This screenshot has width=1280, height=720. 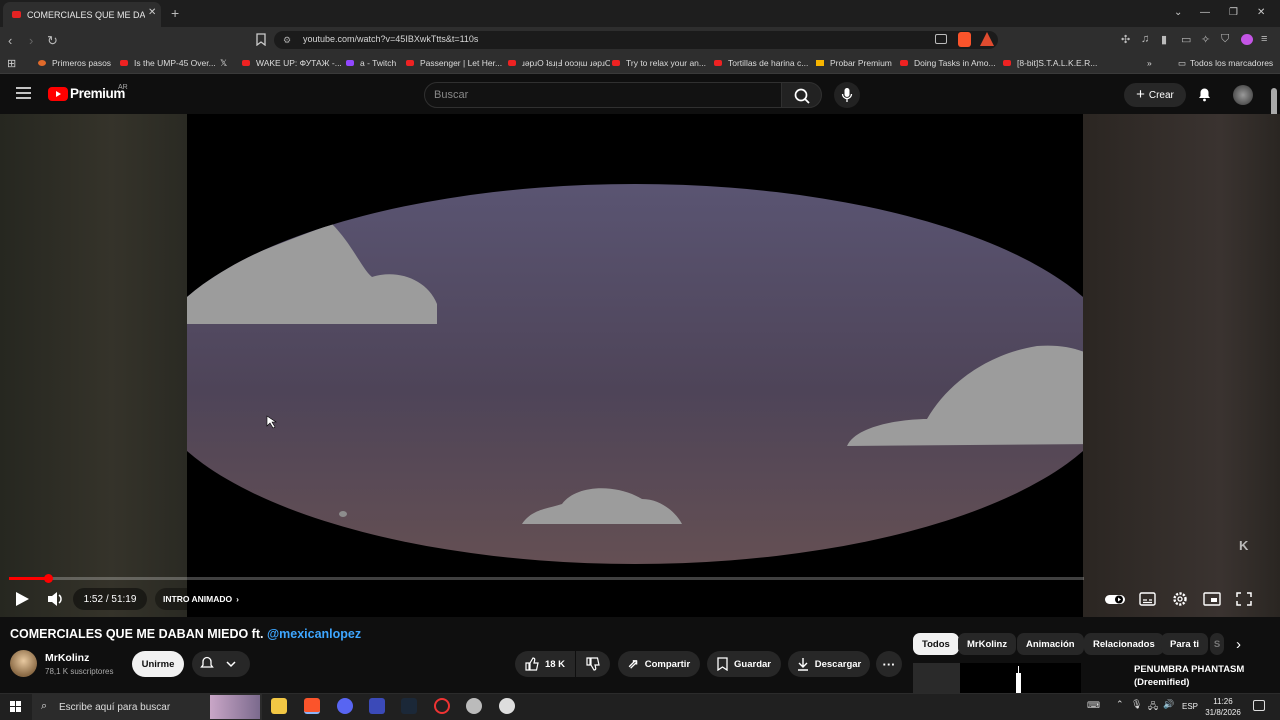 What do you see at coordinates (801, 95) in the screenshot?
I see `search-button` at bounding box center [801, 95].